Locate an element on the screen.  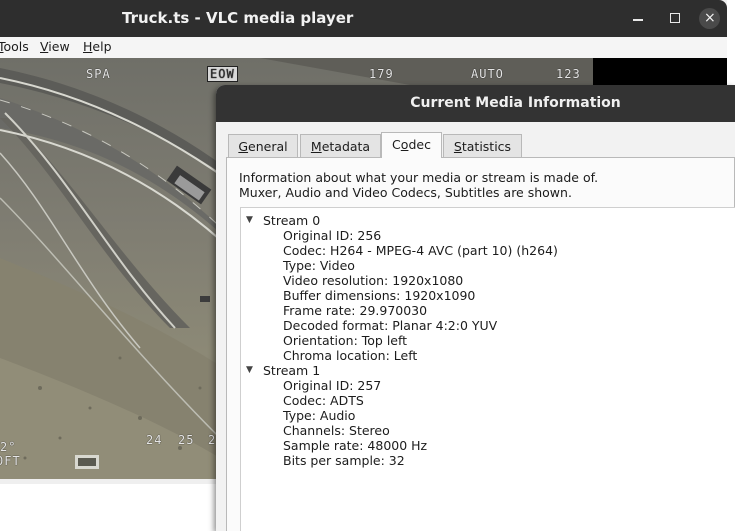
tab-statistics: Statistics is located at coordinates (482, 145).